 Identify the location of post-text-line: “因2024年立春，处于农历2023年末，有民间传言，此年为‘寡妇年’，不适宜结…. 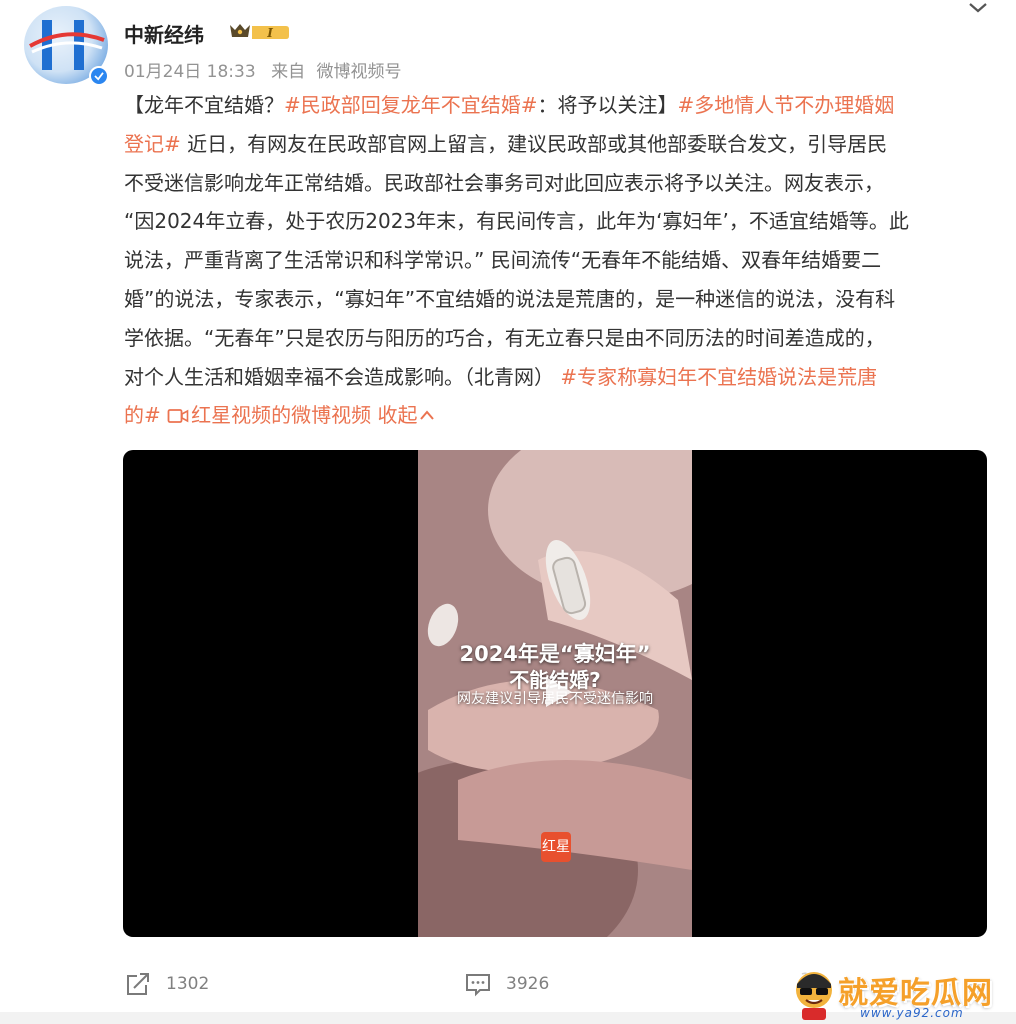
(554, 221).